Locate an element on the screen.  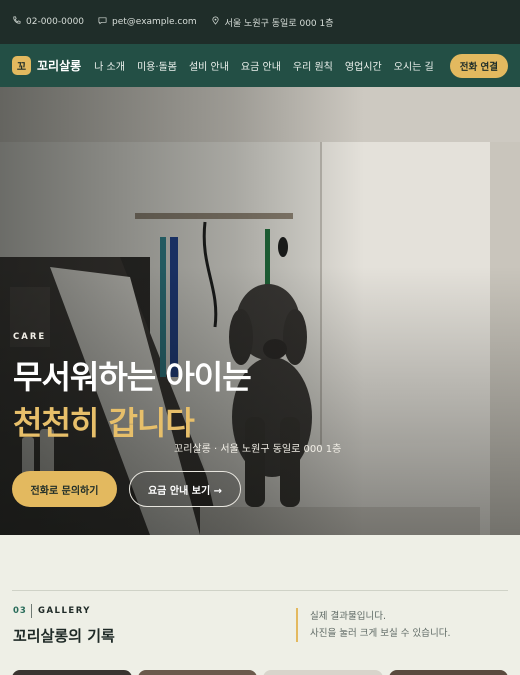
phone-number: 02-000-0000 is located at coordinates (55, 22).